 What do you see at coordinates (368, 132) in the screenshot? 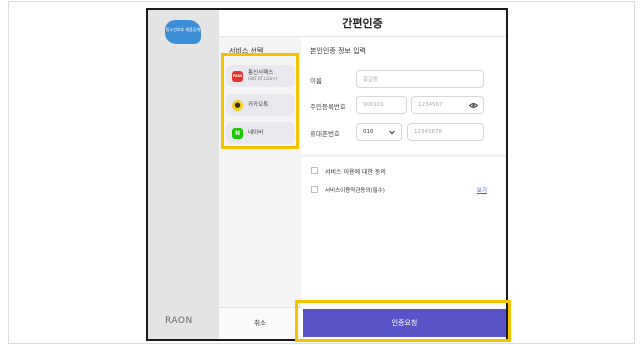
I see `carrier-value: 010` at bounding box center [368, 132].